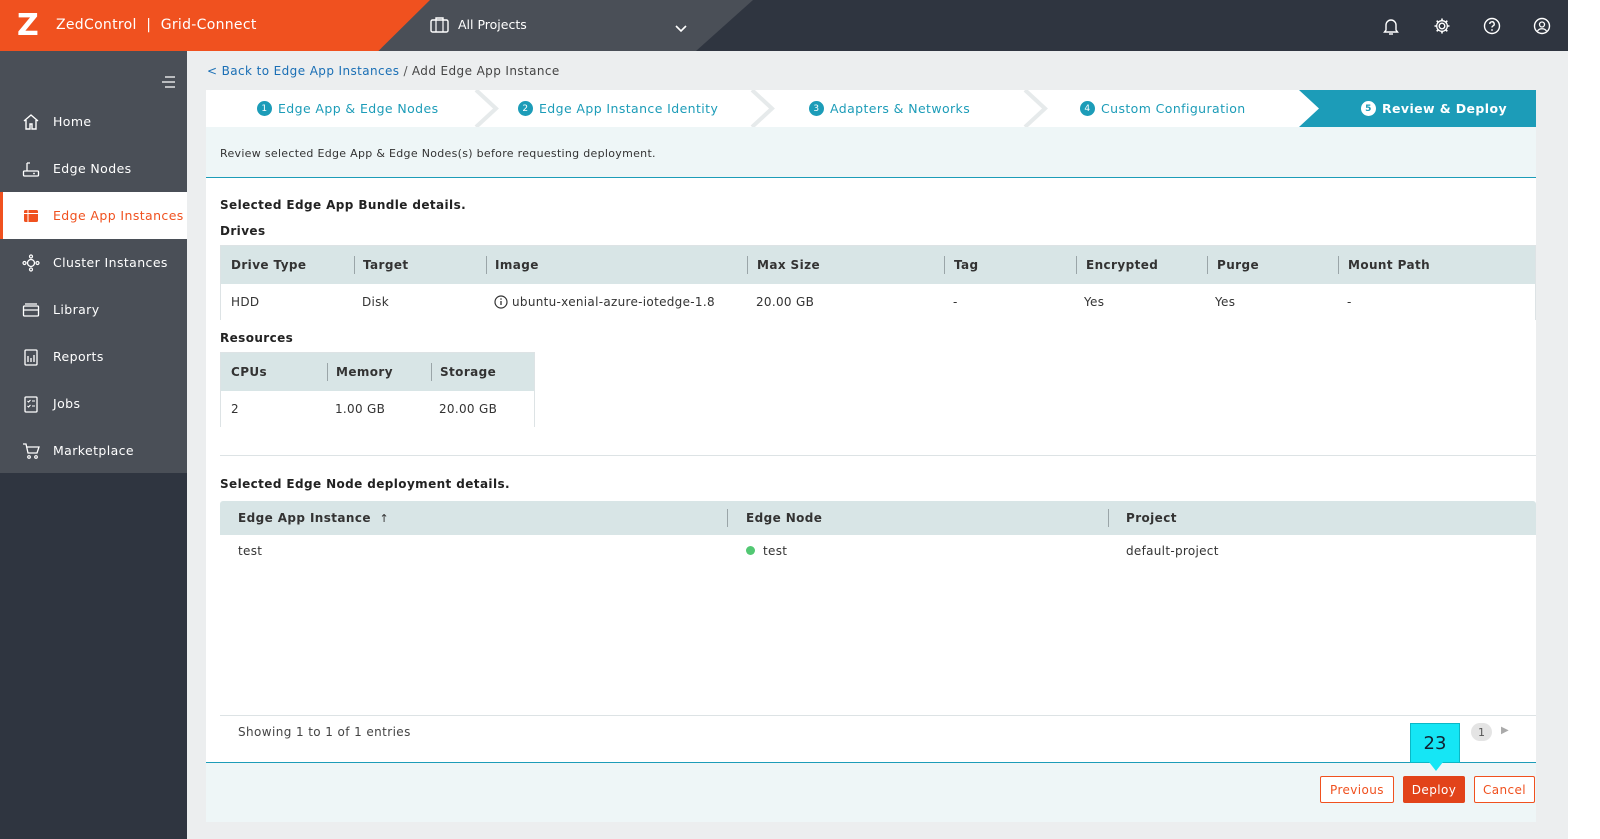 This screenshot has height=839, width=1600. Describe the element at coordinates (501, 302) in the screenshot. I see `info-icon` at that location.